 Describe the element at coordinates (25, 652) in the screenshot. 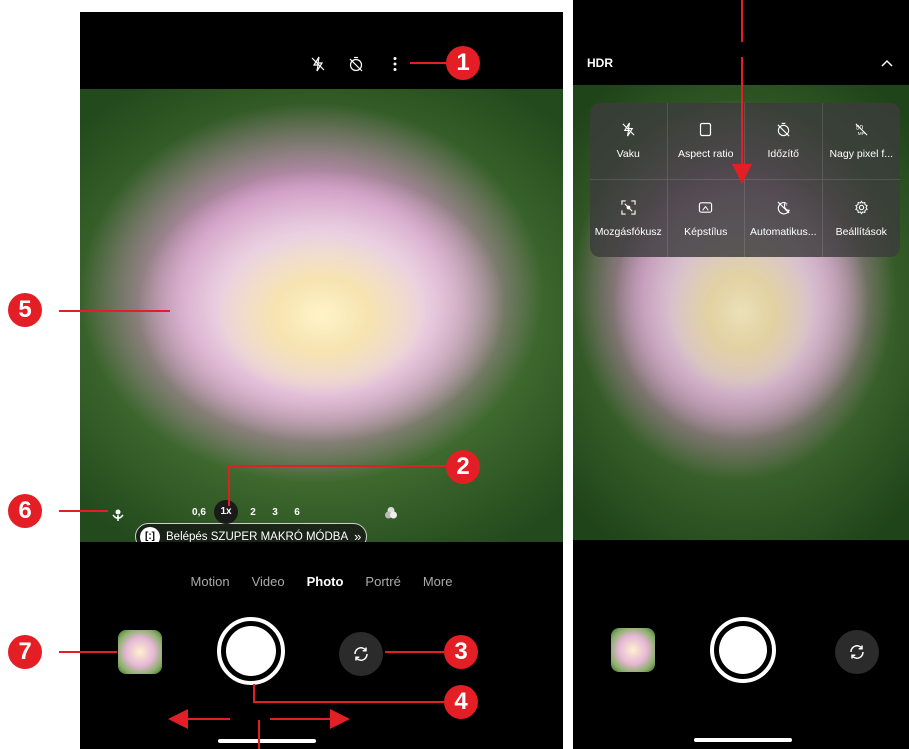

I see `callout-7: 7` at that location.